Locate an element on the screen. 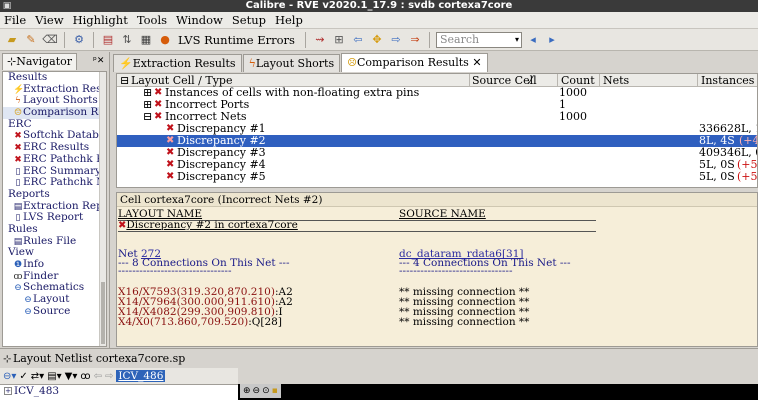 The width and height of the screenshot is (758, 400). schematic-icon: ⊖ is located at coordinates (28, 300).